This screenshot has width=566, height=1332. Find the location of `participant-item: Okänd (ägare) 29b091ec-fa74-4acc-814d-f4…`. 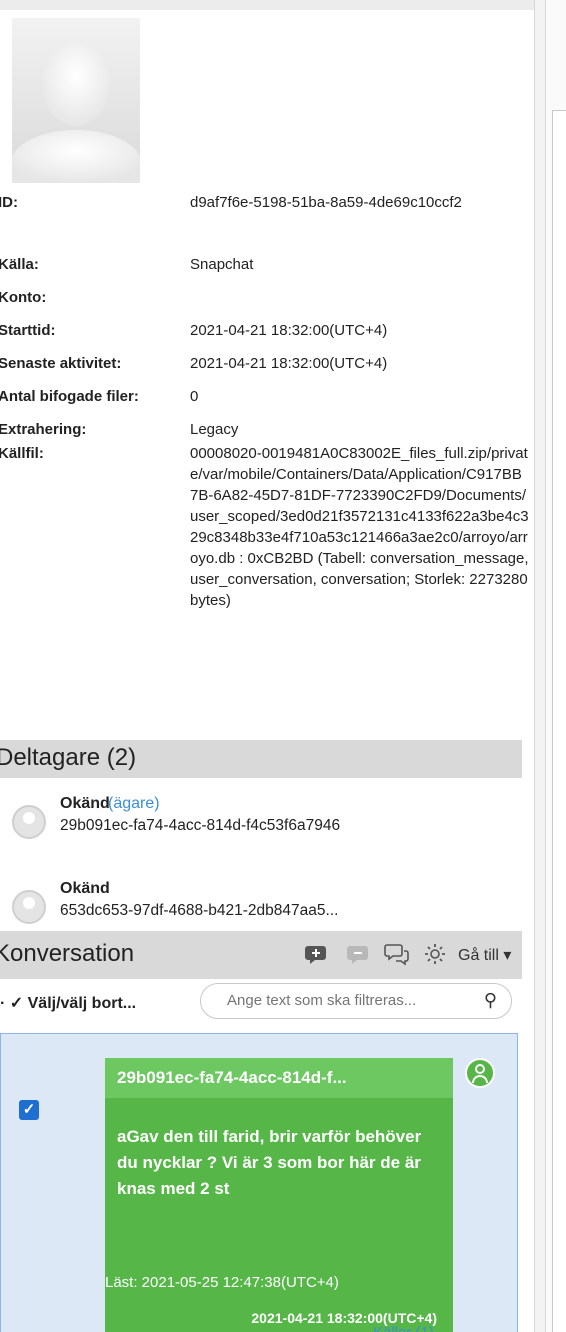

participant-item: Okänd (ägare) 29b091ec-fa74-4acc-814d-f4… is located at coordinates (261, 823).